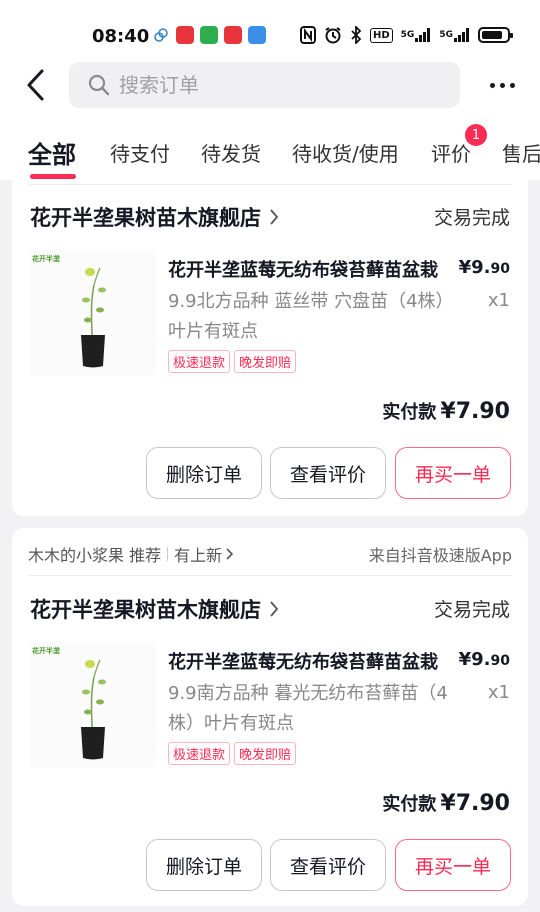  I want to click on search-bar, so click(264, 85).